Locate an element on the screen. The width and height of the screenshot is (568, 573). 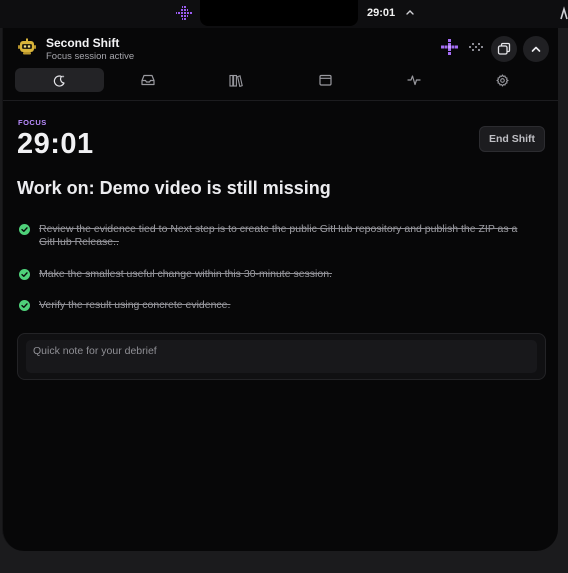
tab-bar is located at coordinates (281, 80).